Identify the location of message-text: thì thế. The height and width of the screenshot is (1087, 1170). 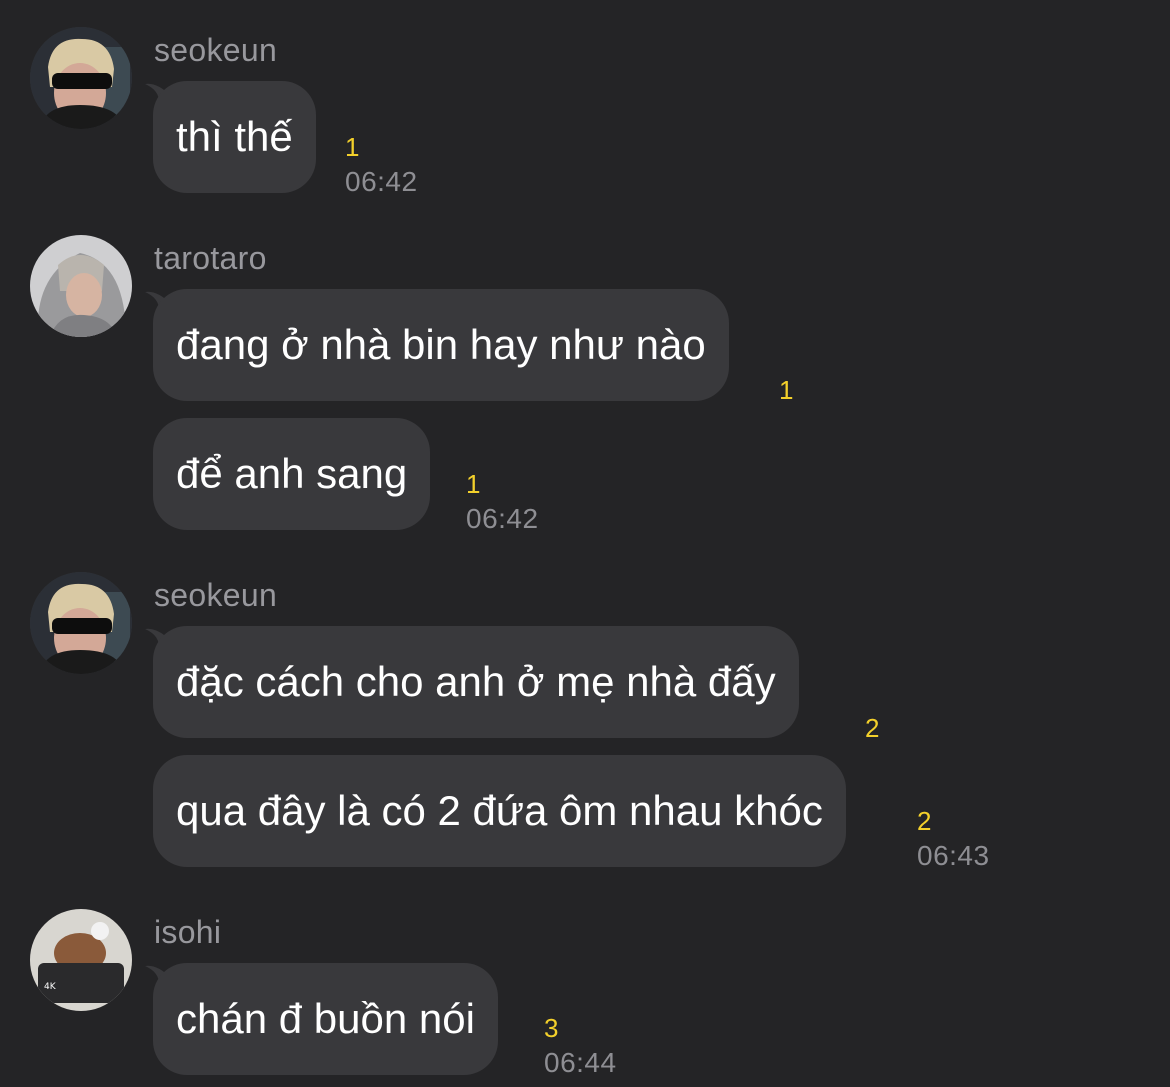
(234, 136).